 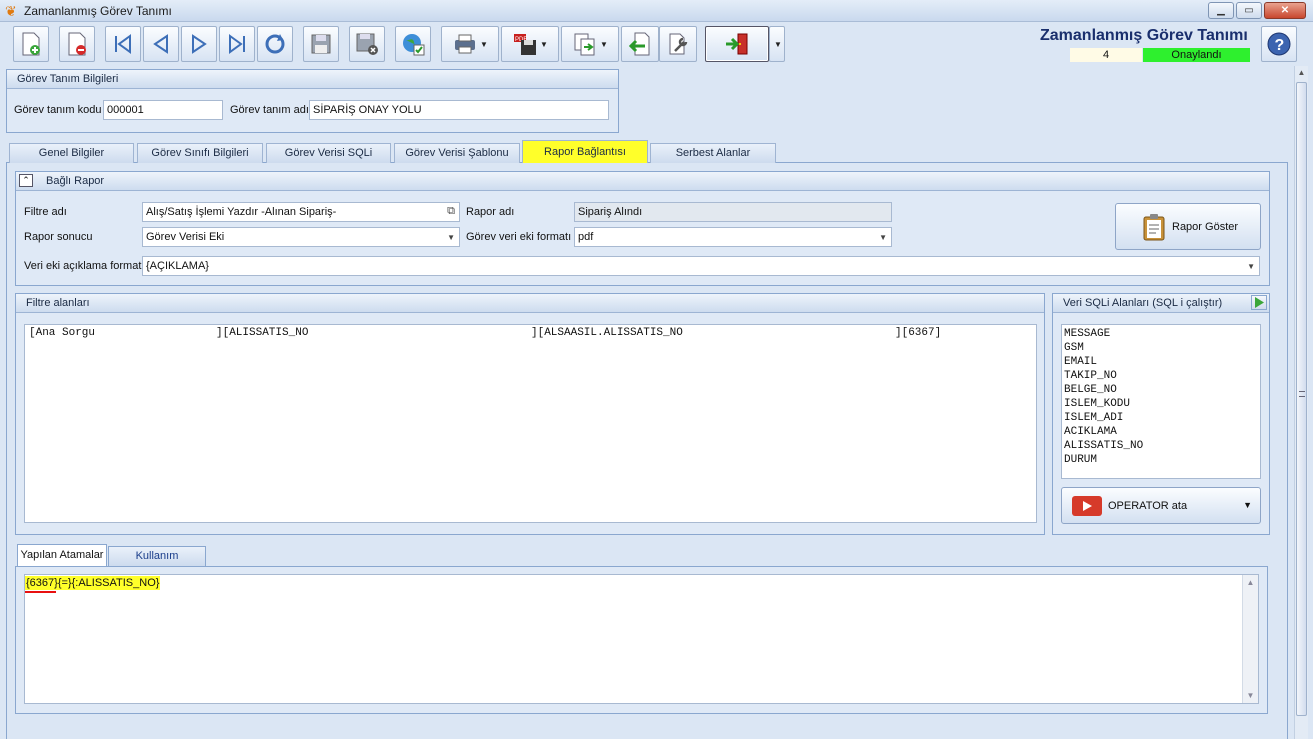 I want to click on header-title: Zamanlanmış Görev Tanımı, so click(x=1144, y=35).